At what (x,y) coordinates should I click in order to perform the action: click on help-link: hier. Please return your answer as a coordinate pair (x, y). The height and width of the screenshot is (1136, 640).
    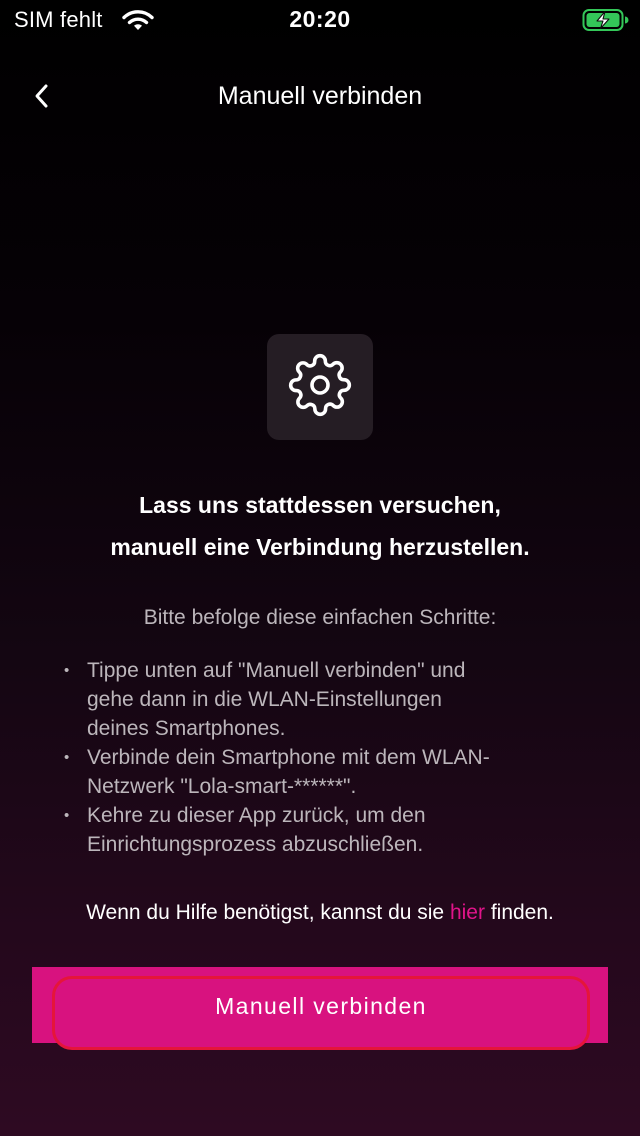
    Looking at the image, I should click on (467, 912).